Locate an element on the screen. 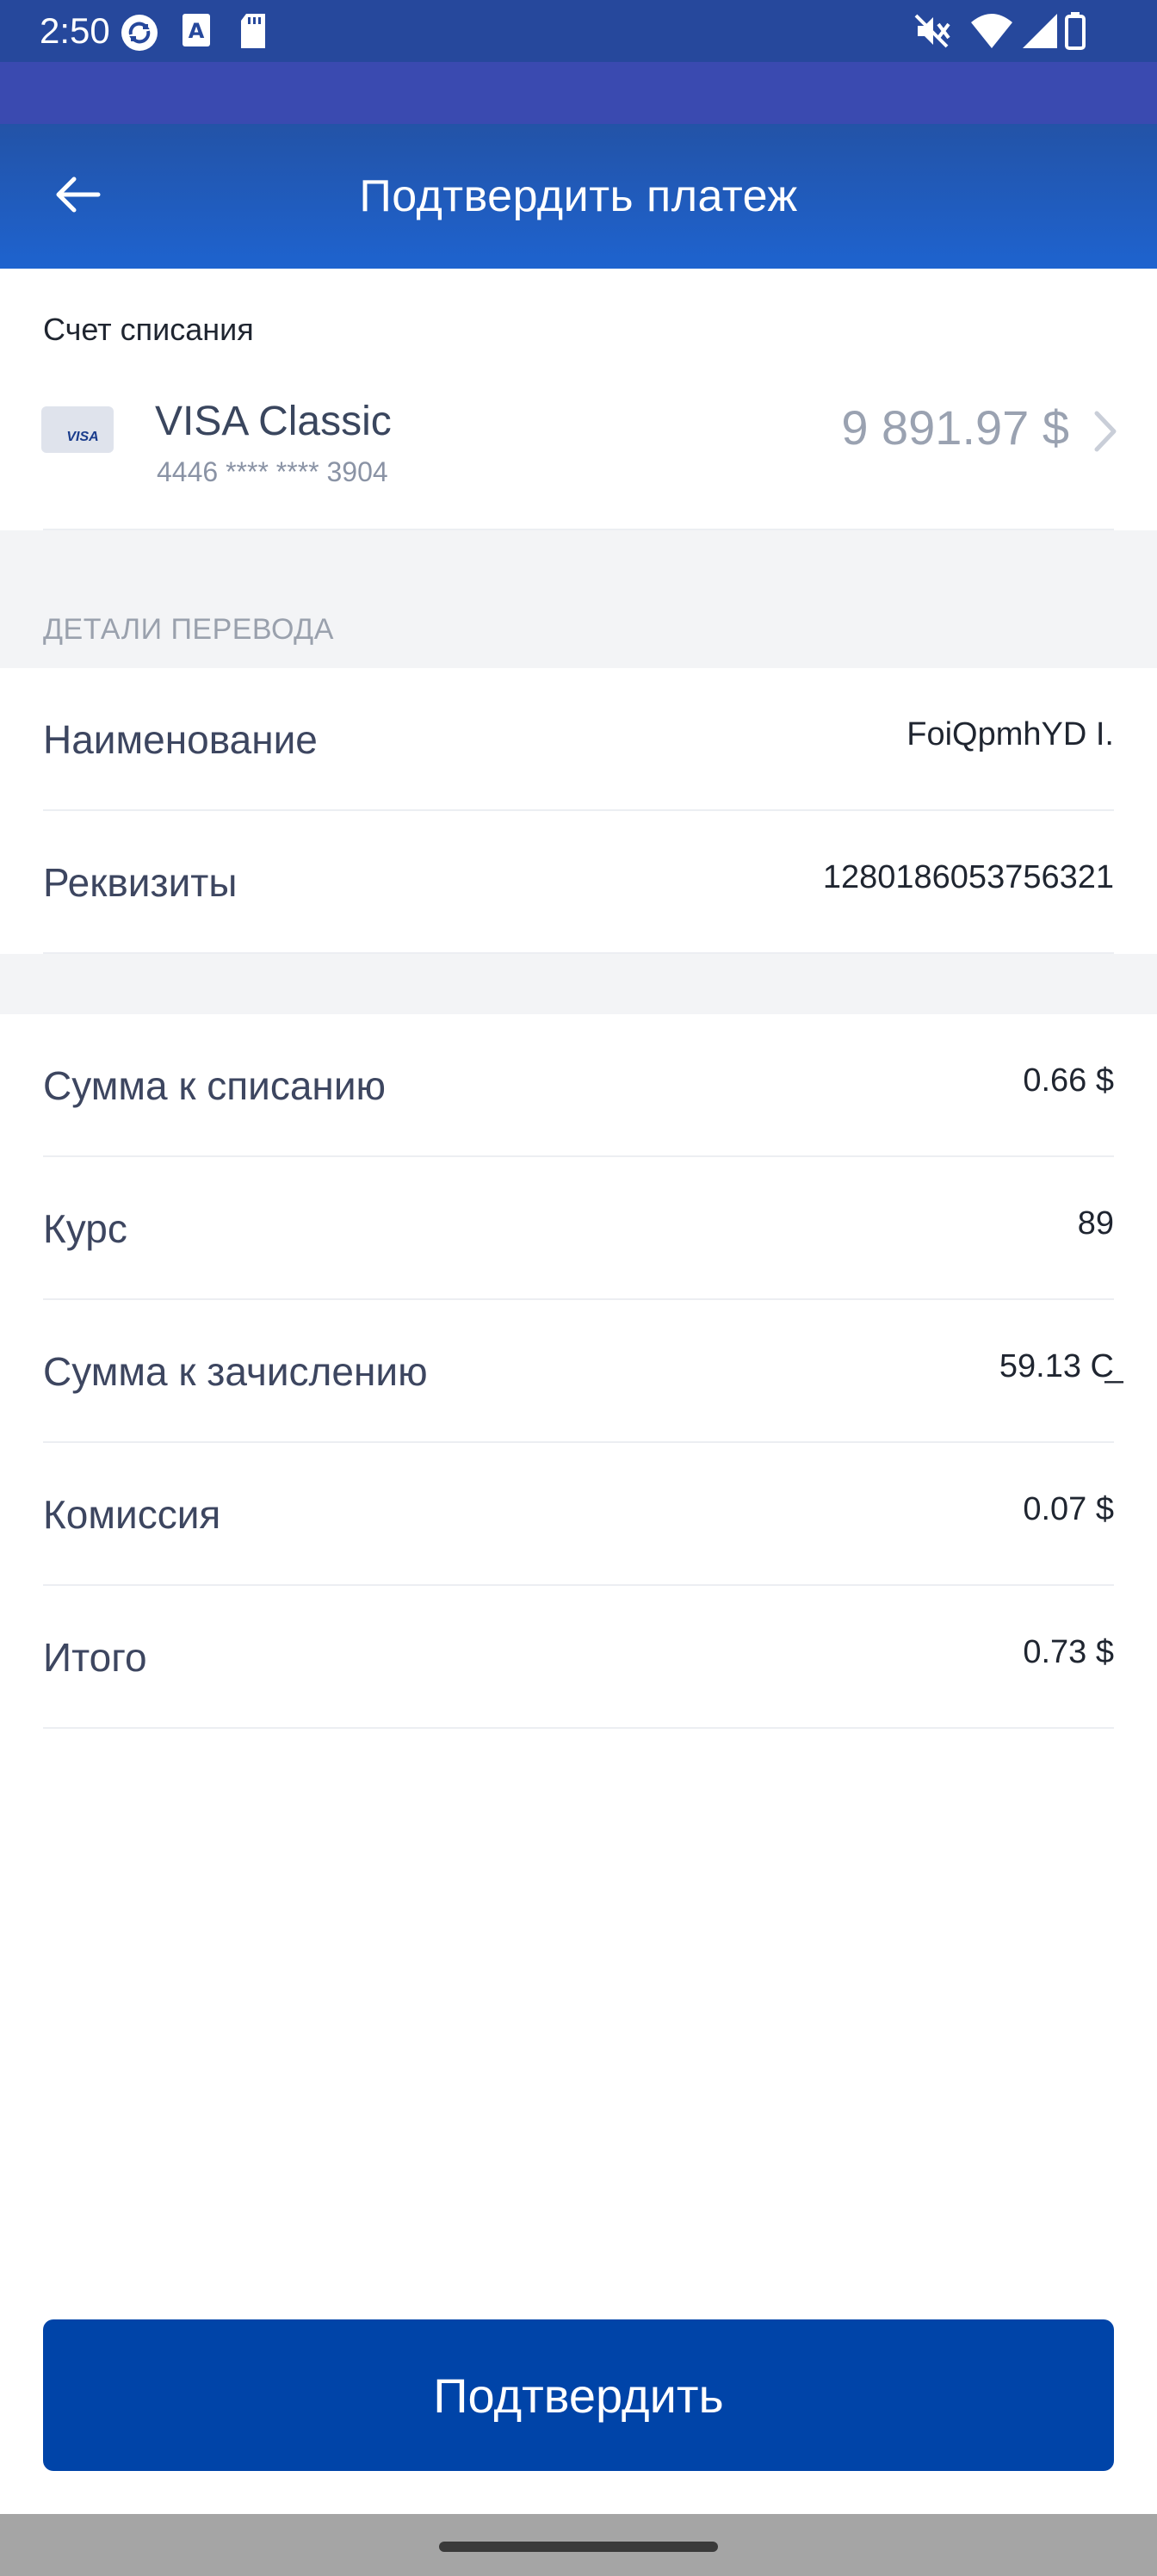  card-balance: 9 891.97 $ is located at coordinates (955, 428).